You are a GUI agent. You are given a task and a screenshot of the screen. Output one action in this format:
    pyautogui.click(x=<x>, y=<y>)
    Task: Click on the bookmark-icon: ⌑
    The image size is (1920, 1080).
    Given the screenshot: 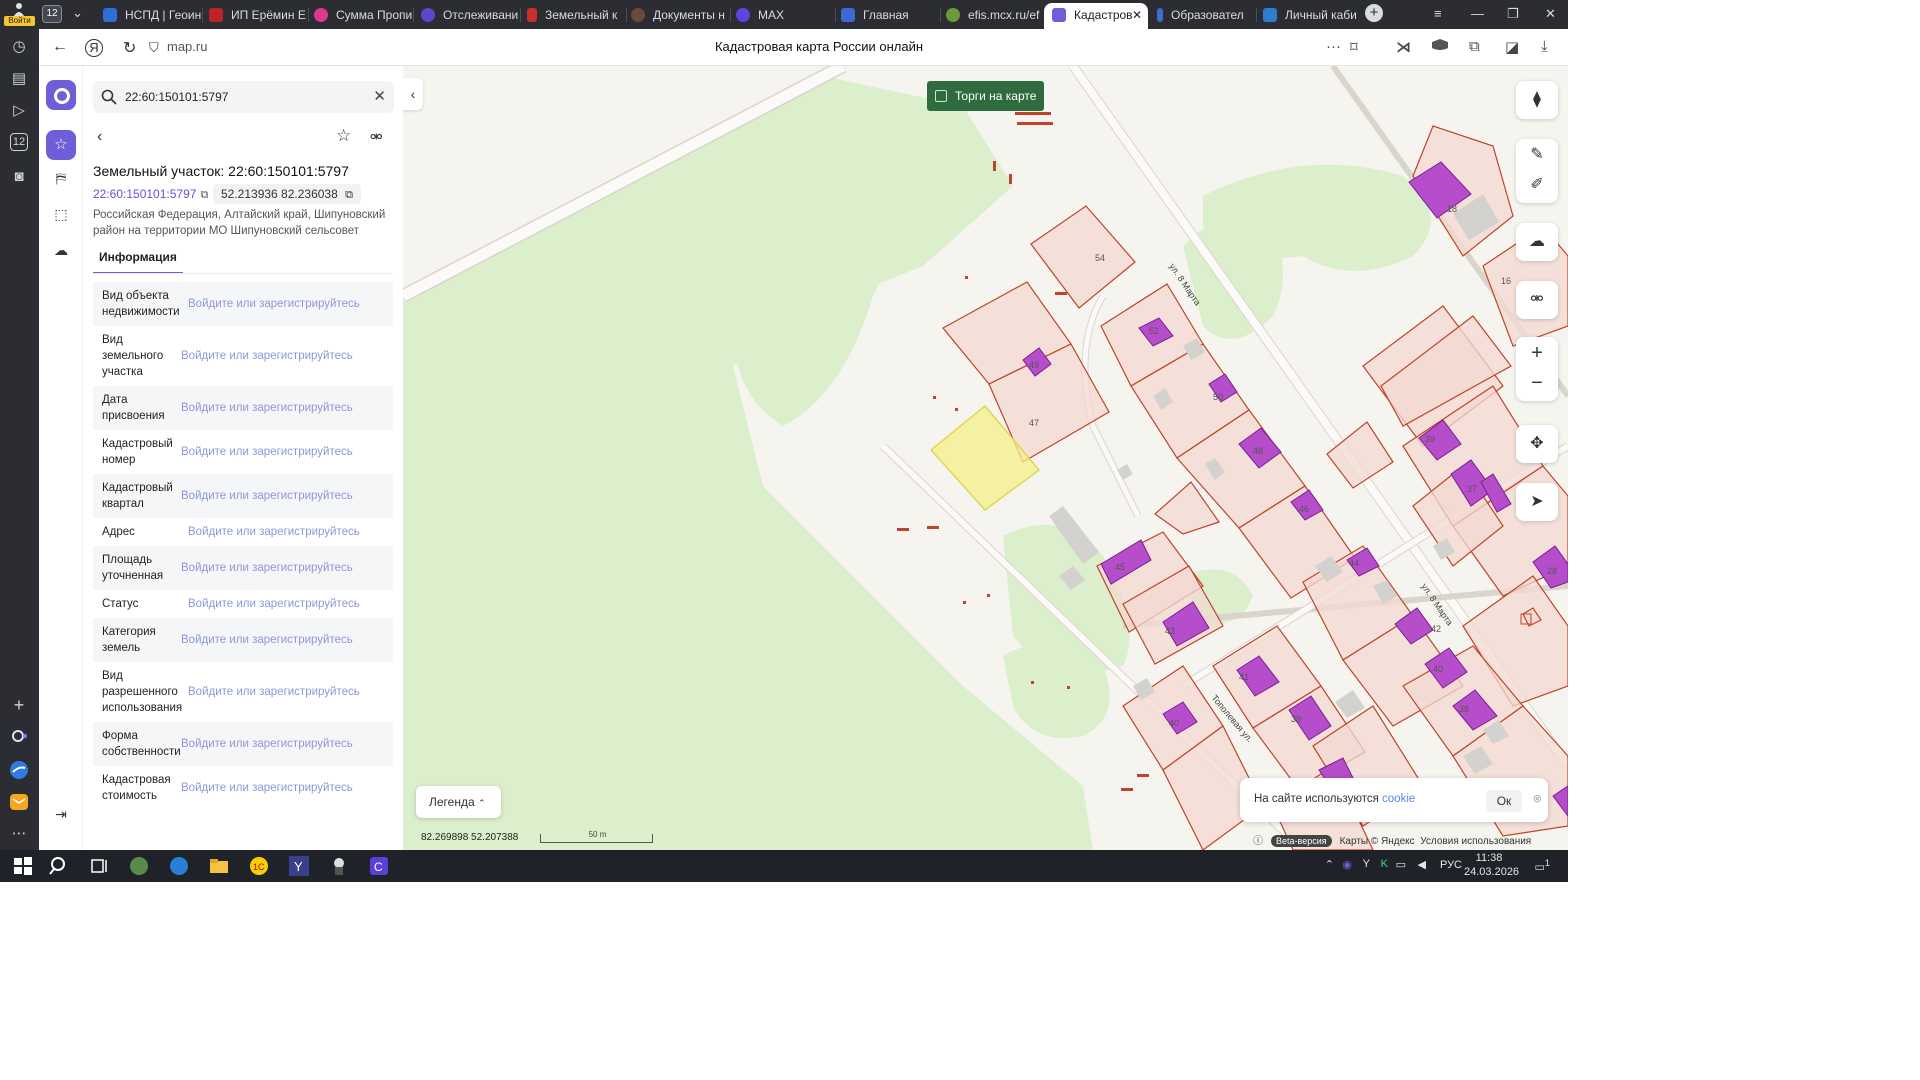 What is the action you would take?
    pyautogui.click(x=1354, y=47)
    